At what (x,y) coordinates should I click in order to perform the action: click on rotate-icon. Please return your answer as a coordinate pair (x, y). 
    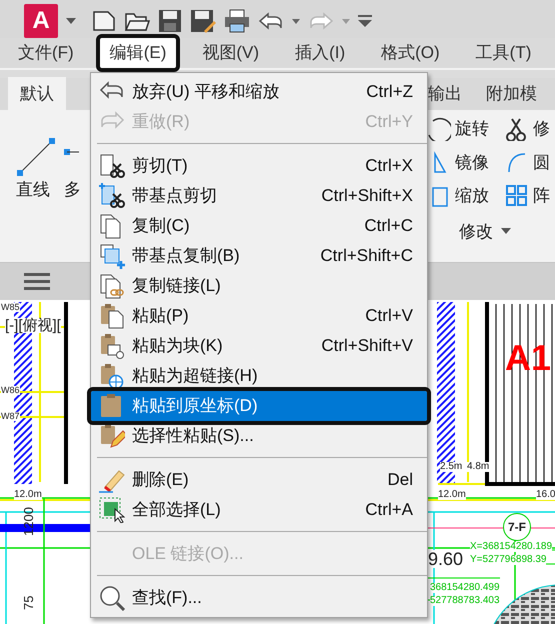
    Looking at the image, I should click on (439, 128).